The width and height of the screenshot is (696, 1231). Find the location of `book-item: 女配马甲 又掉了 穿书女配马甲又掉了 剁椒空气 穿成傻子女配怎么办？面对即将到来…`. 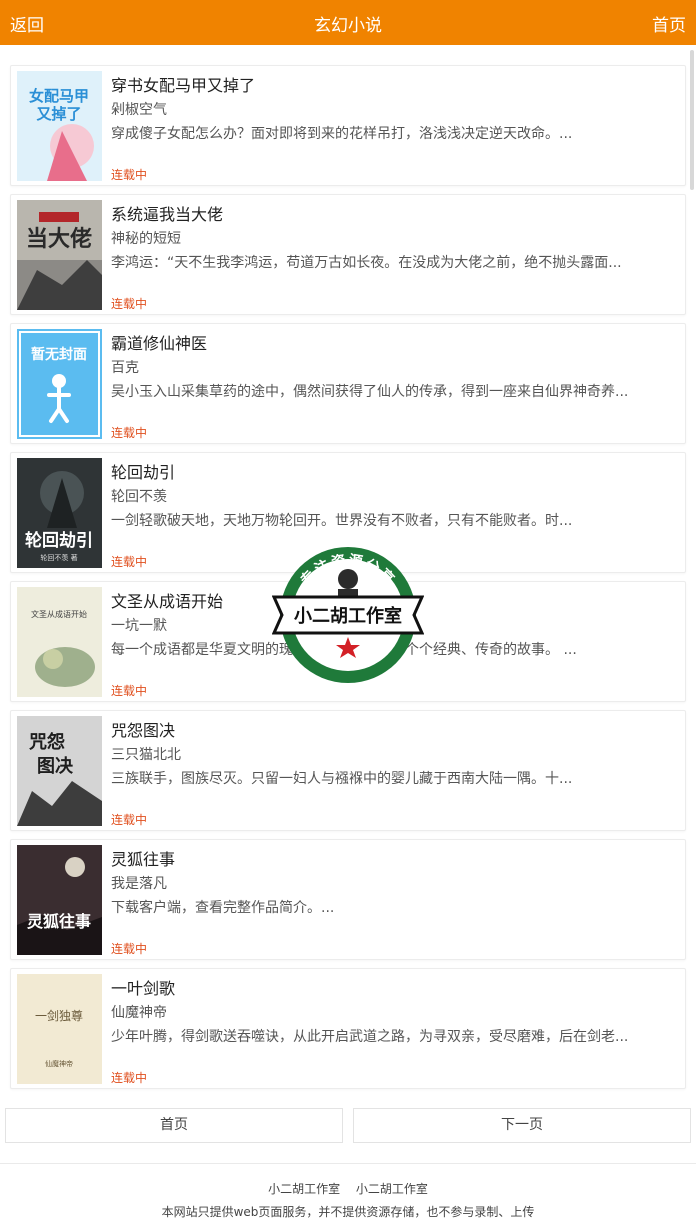

book-item: 女配马甲 又掉了 穿书女配马甲又掉了 剁椒空气 穿成傻子女配怎么办？面对即将到来… is located at coordinates (348, 125).